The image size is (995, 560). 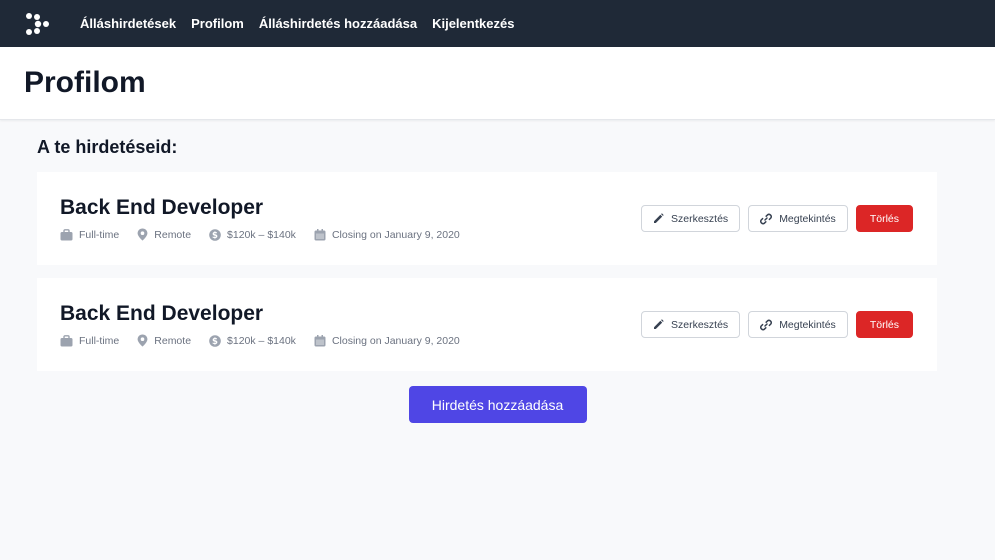 I want to click on logo-icon, so click(x=37, y=24).